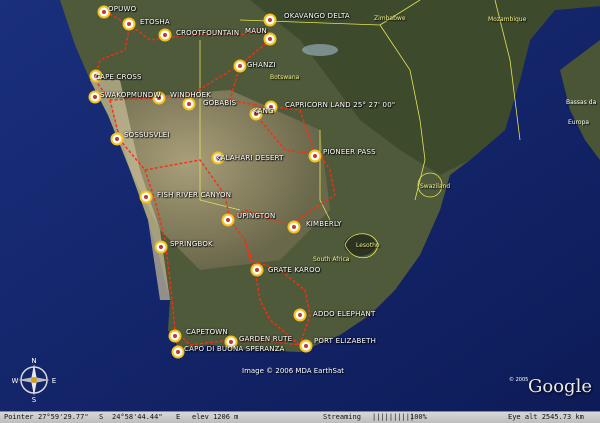  What do you see at coordinates (190, 95) in the screenshot?
I see `place-label-windhoek: WINDHOEK` at bounding box center [190, 95].